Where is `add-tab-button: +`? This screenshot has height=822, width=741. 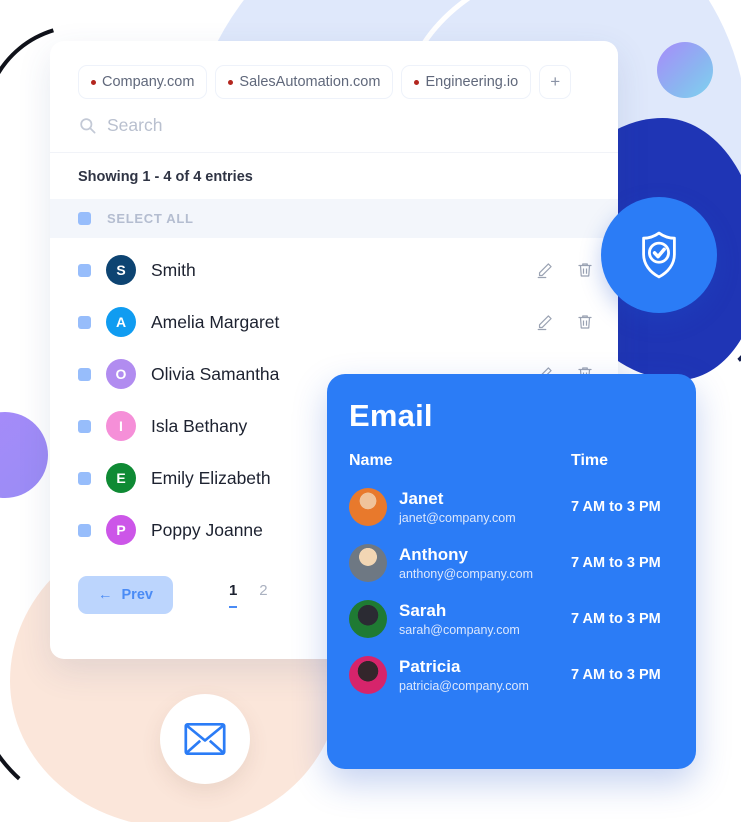 add-tab-button: + is located at coordinates (555, 82).